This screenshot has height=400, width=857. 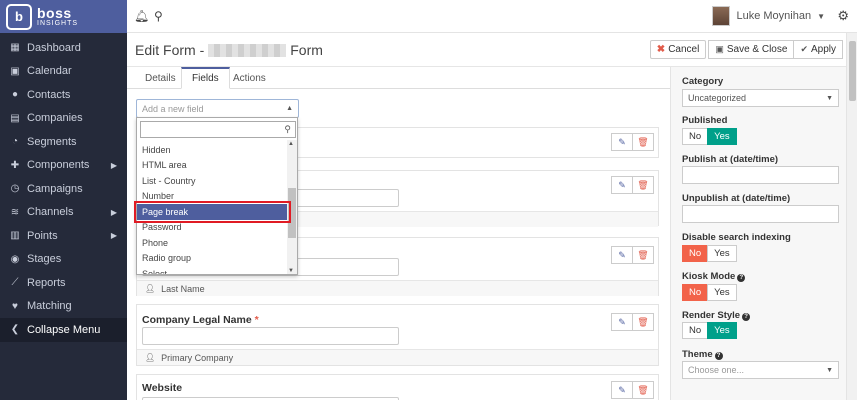 I want to click on dropdown-option: Hidden, so click(x=212, y=150).